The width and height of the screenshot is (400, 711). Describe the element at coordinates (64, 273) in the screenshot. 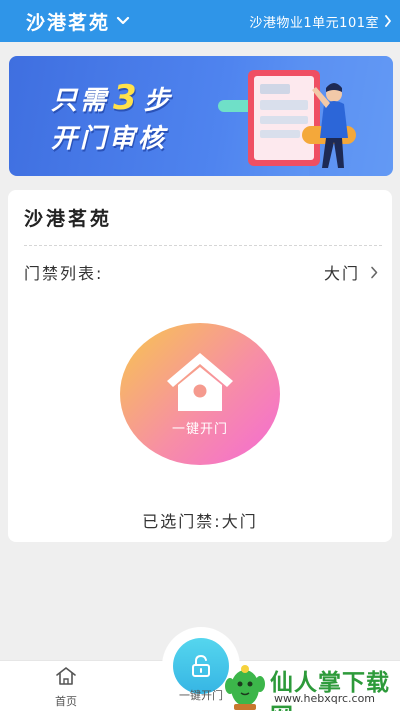

I see `gate-list-label: 门禁列表:` at that location.